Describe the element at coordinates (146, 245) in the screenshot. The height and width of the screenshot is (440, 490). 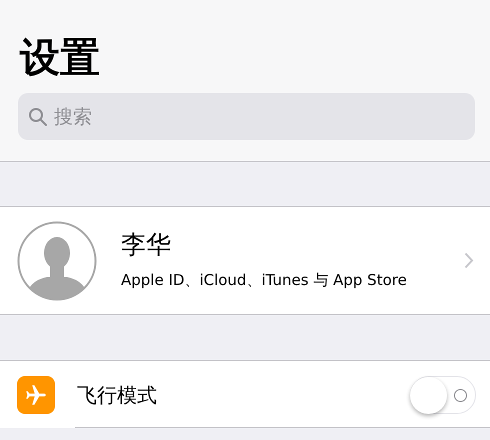
I see `profile-name: 李华` at that location.